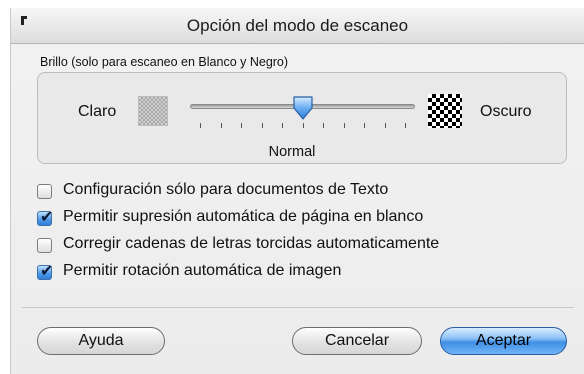  I want to click on option-label: Permitir rotación automática de imagen, so click(202, 271).